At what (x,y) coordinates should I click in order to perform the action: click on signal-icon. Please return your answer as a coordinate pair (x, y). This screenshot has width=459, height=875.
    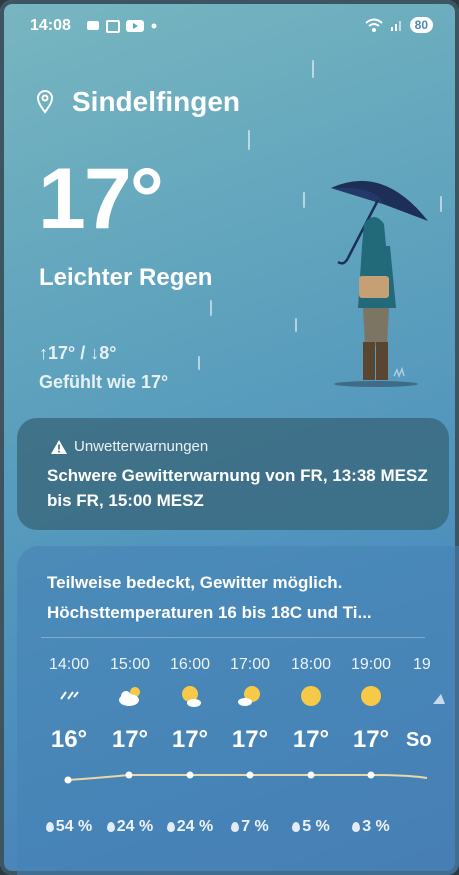
    Looking at the image, I should click on (395, 26).